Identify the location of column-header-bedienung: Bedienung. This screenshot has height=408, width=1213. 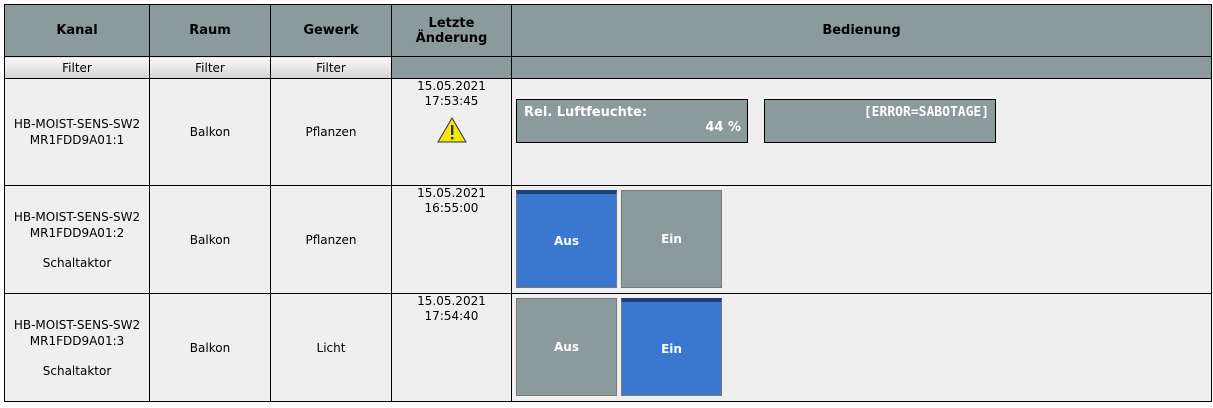
(861, 30).